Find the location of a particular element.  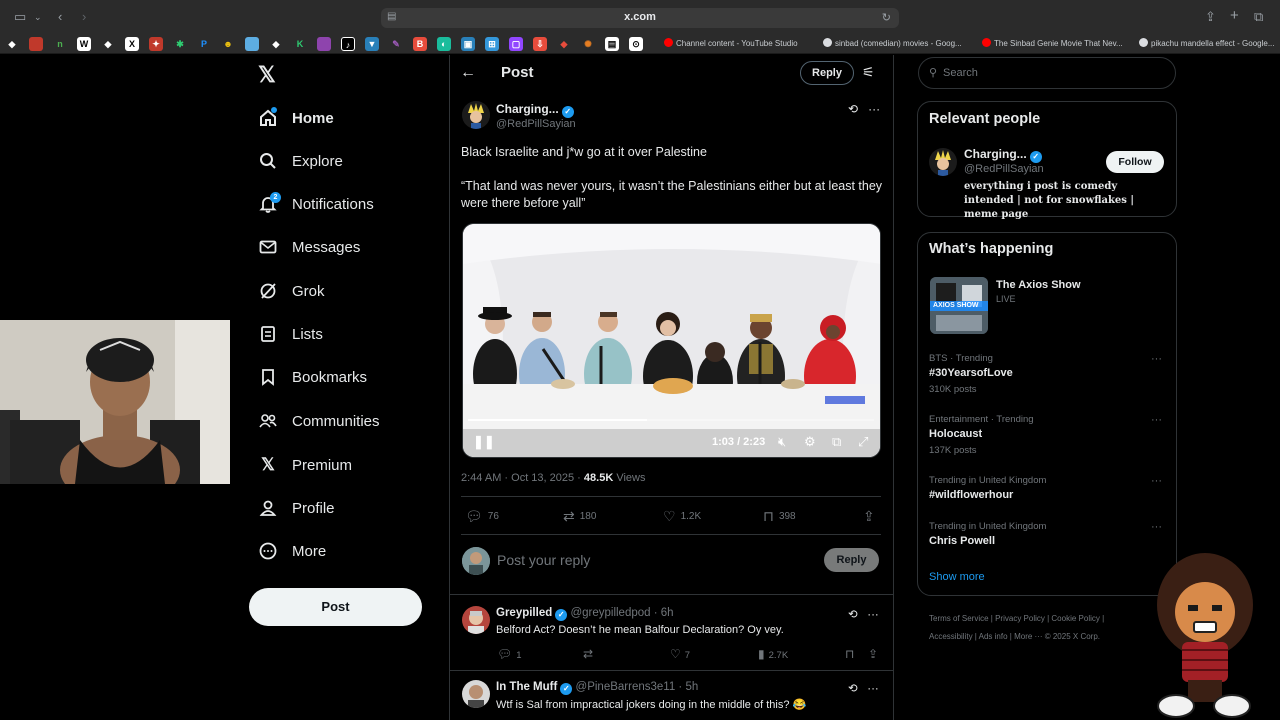

settings-gear-icon: ⚙ is located at coordinates (810, 442).